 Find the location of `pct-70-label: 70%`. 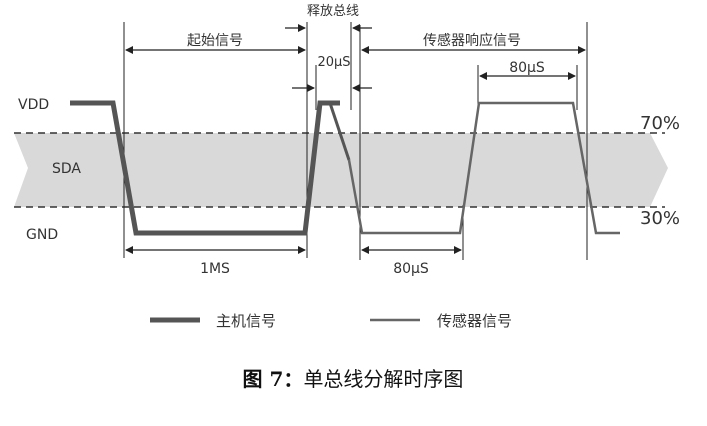

pct-70-label: 70% is located at coordinates (660, 123).